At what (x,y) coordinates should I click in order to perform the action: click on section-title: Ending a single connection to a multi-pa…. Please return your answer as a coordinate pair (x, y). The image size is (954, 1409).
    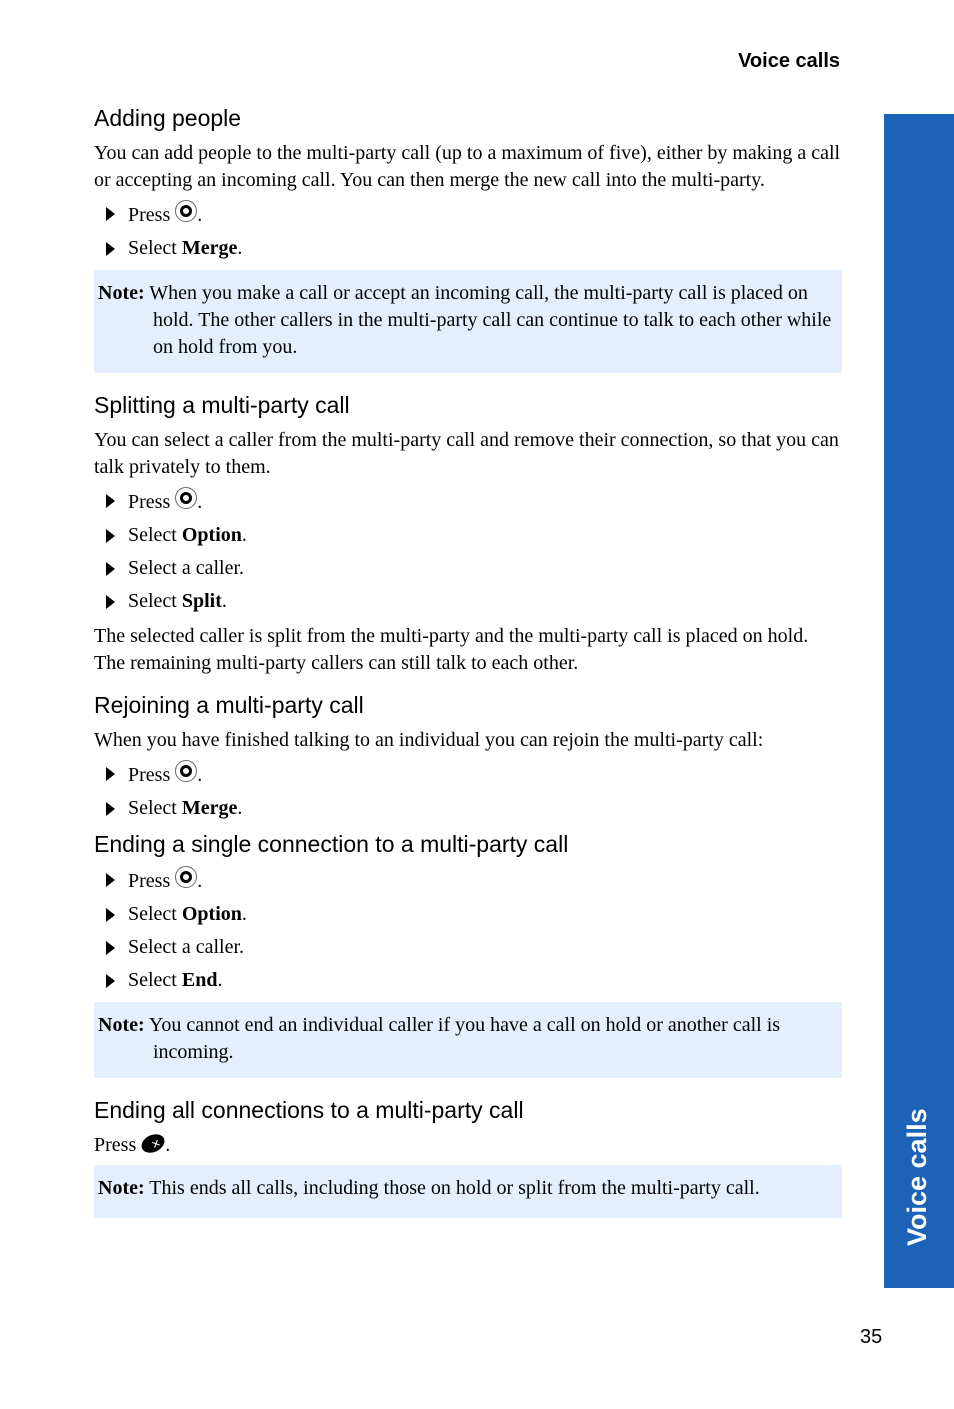
    Looking at the image, I should click on (331, 844).